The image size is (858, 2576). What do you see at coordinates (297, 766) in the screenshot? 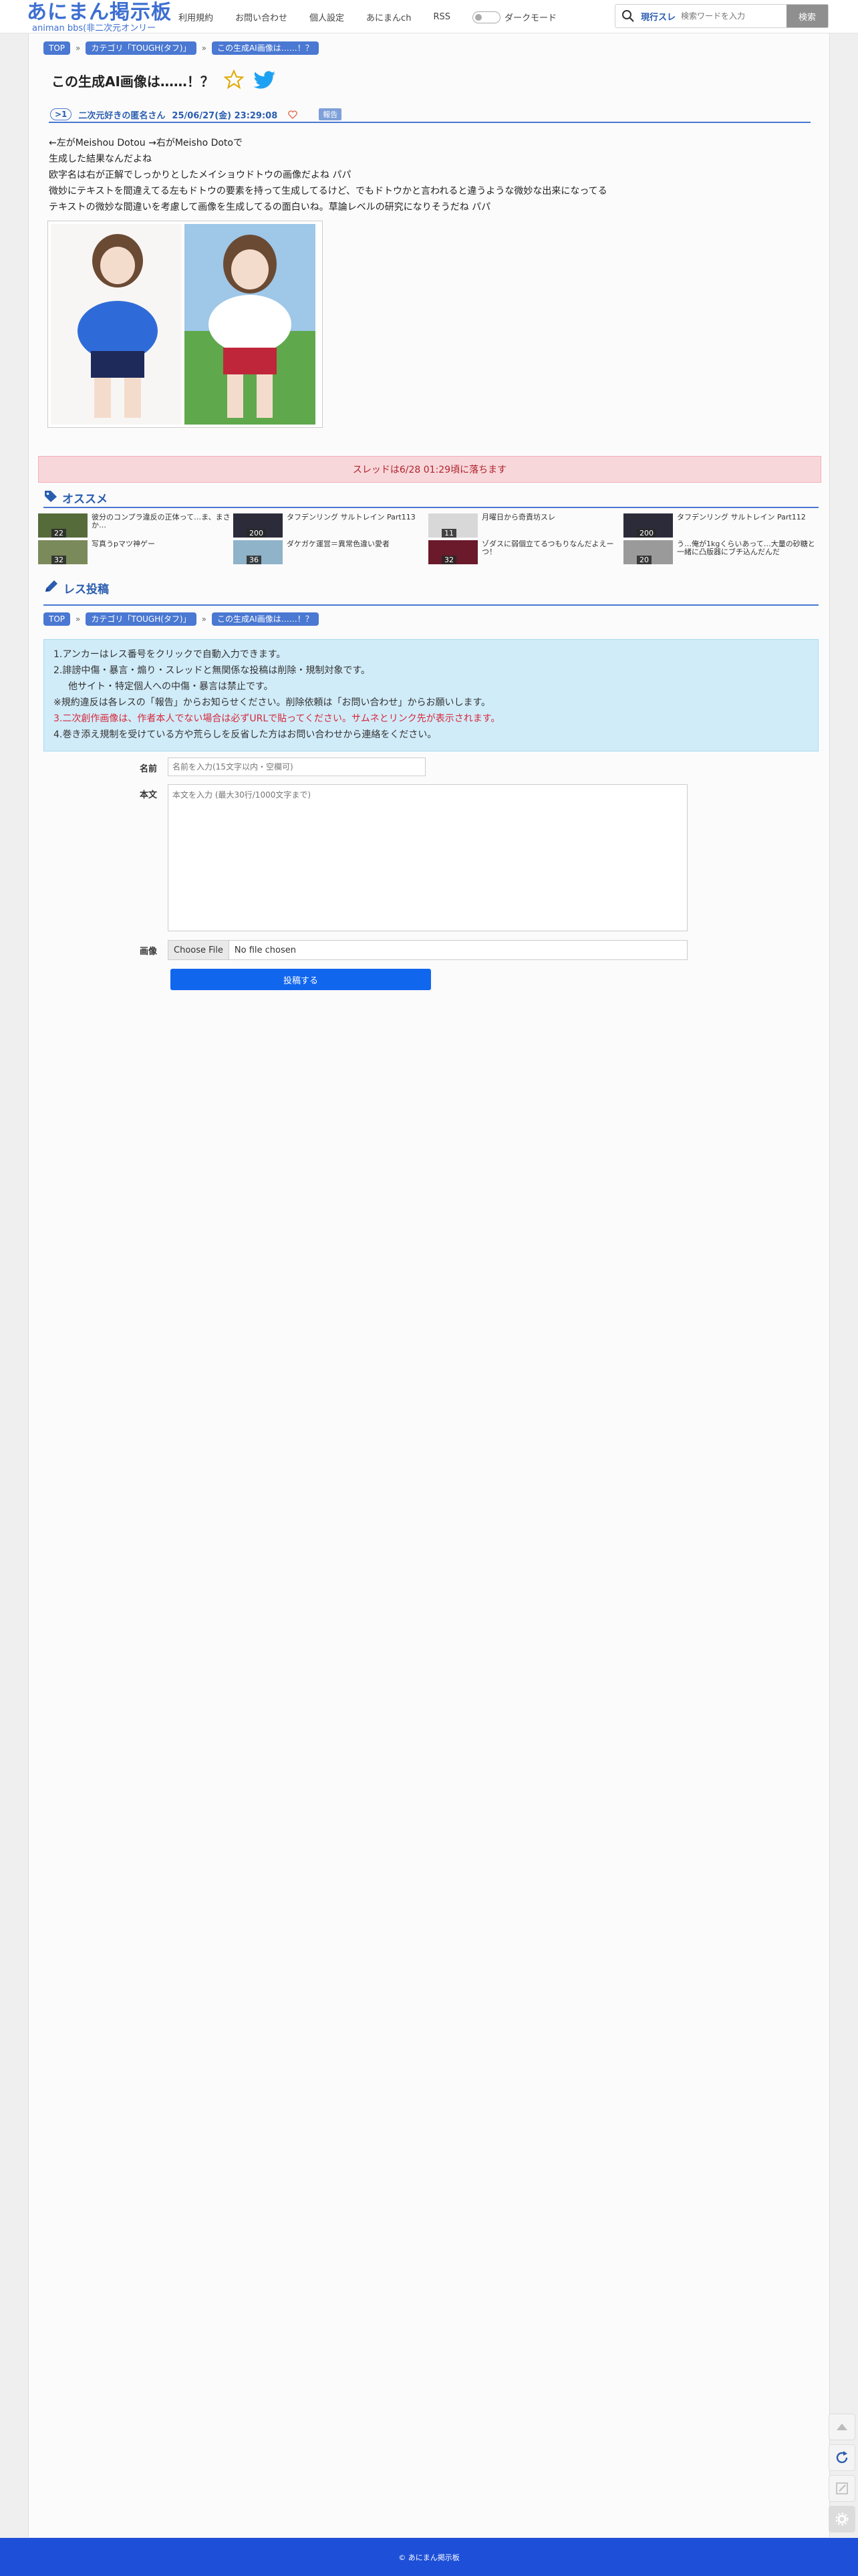
I see `name-field` at bounding box center [297, 766].